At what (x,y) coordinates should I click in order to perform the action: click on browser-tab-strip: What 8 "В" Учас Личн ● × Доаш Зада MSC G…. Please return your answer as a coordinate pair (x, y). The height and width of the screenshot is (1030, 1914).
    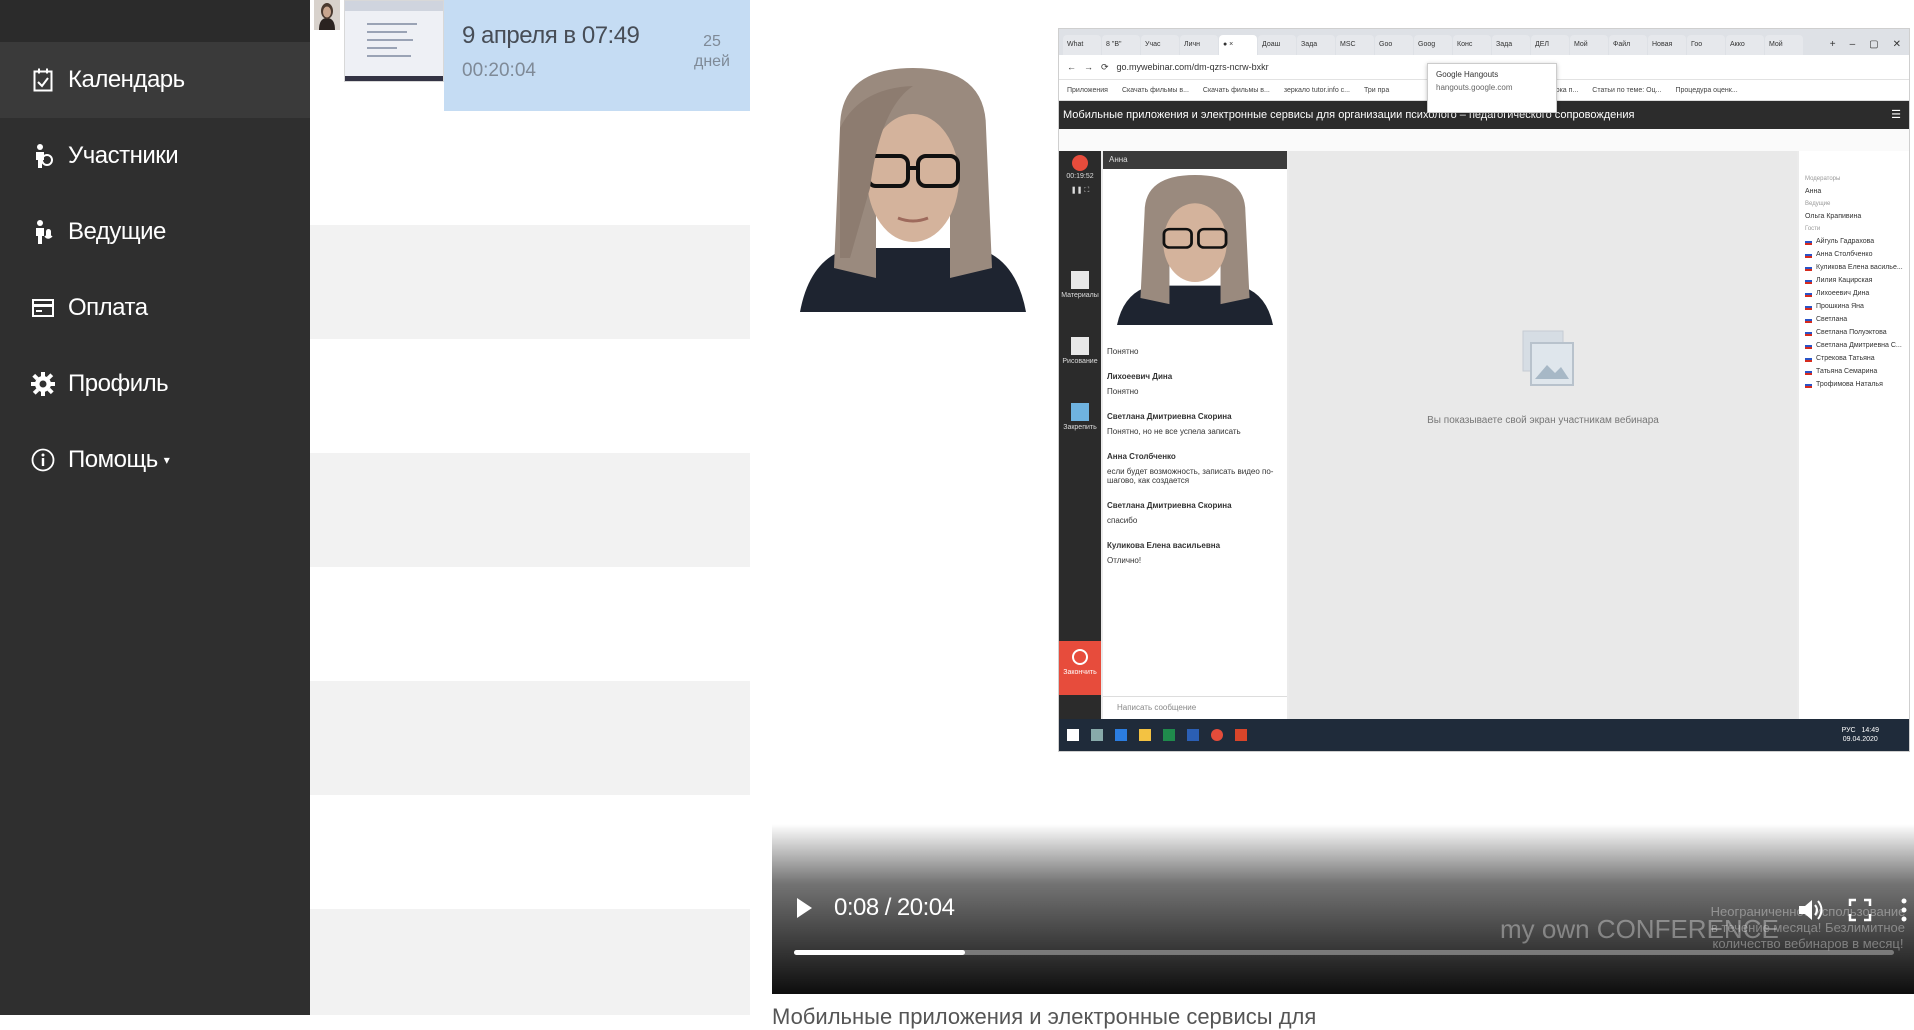
    Looking at the image, I should click on (1484, 42).